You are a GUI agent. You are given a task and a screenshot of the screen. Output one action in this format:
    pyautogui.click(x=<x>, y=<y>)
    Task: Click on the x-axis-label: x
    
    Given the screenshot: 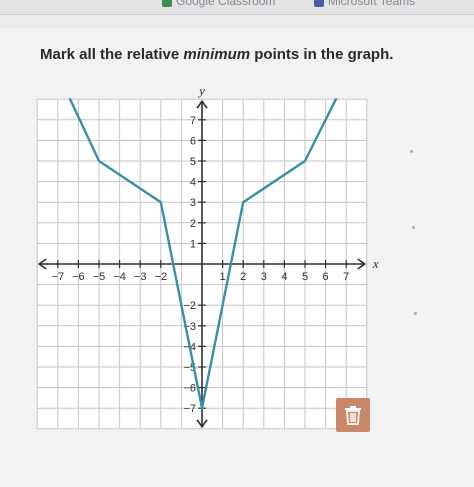 What is the action you would take?
    pyautogui.click(x=375, y=263)
    